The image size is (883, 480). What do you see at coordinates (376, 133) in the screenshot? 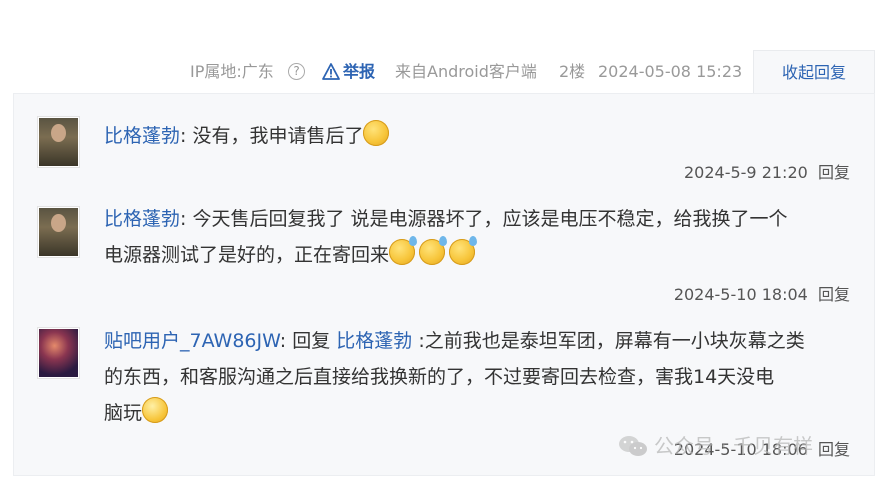
I see `smile-emoji-icon` at bounding box center [376, 133].